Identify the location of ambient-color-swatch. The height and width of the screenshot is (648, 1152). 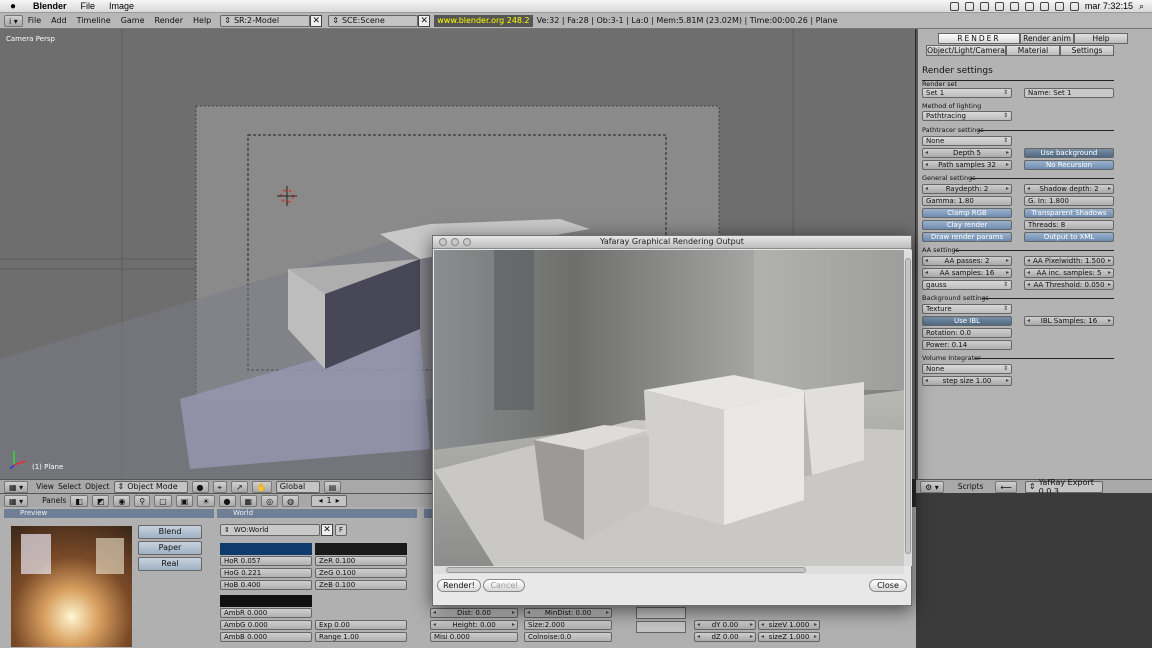
(266, 601).